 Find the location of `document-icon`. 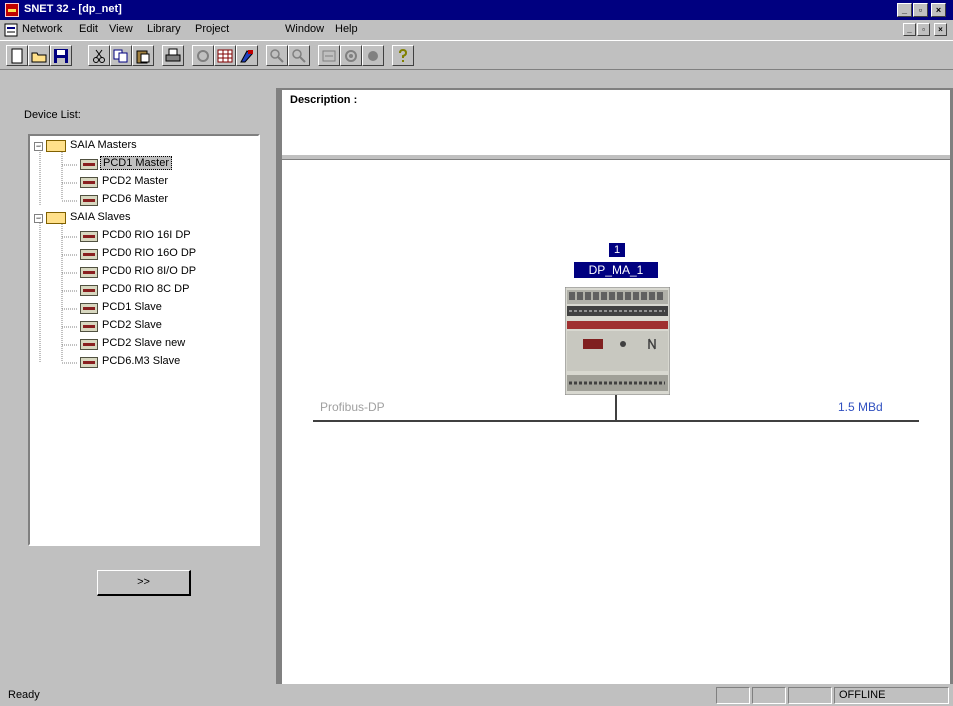

document-icon is located at coordinates (11, 30).